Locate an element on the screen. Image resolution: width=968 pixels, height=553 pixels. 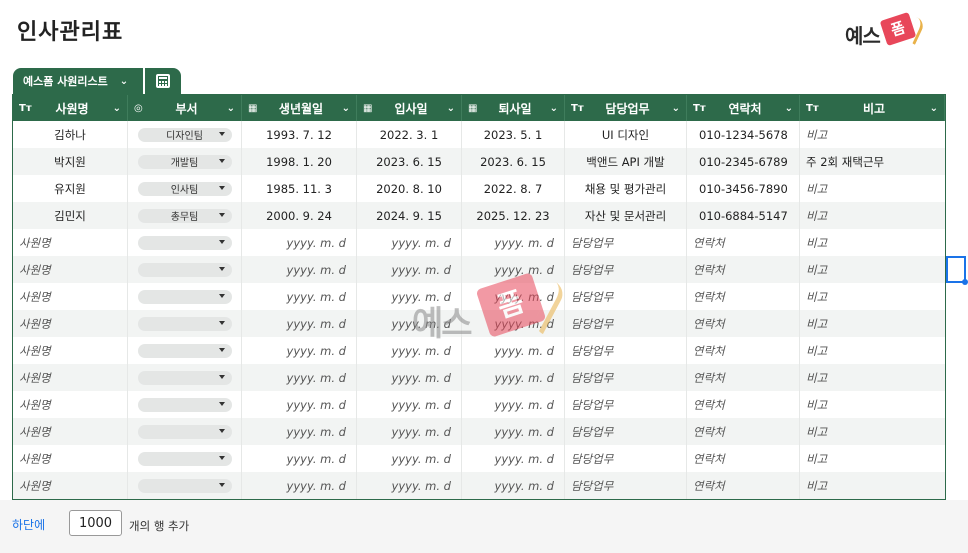
column-header: ▦ 퇴사일 ⌄ is located at coordinates (513, 108).